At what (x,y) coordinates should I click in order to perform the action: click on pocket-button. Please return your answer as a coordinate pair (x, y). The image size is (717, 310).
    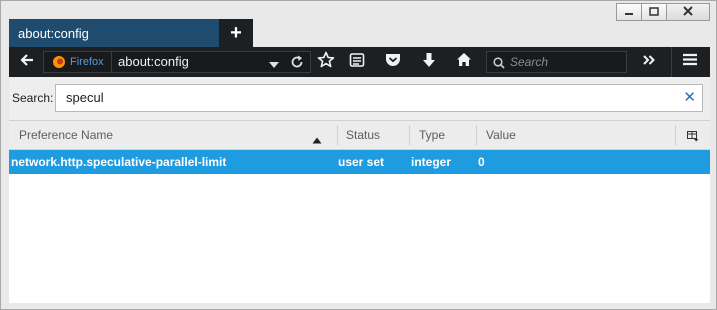
    Looking at the image, I should click on (393, 62).